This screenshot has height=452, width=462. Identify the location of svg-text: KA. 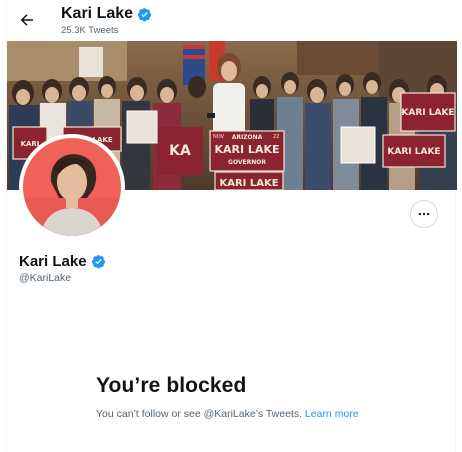
(180, 151).